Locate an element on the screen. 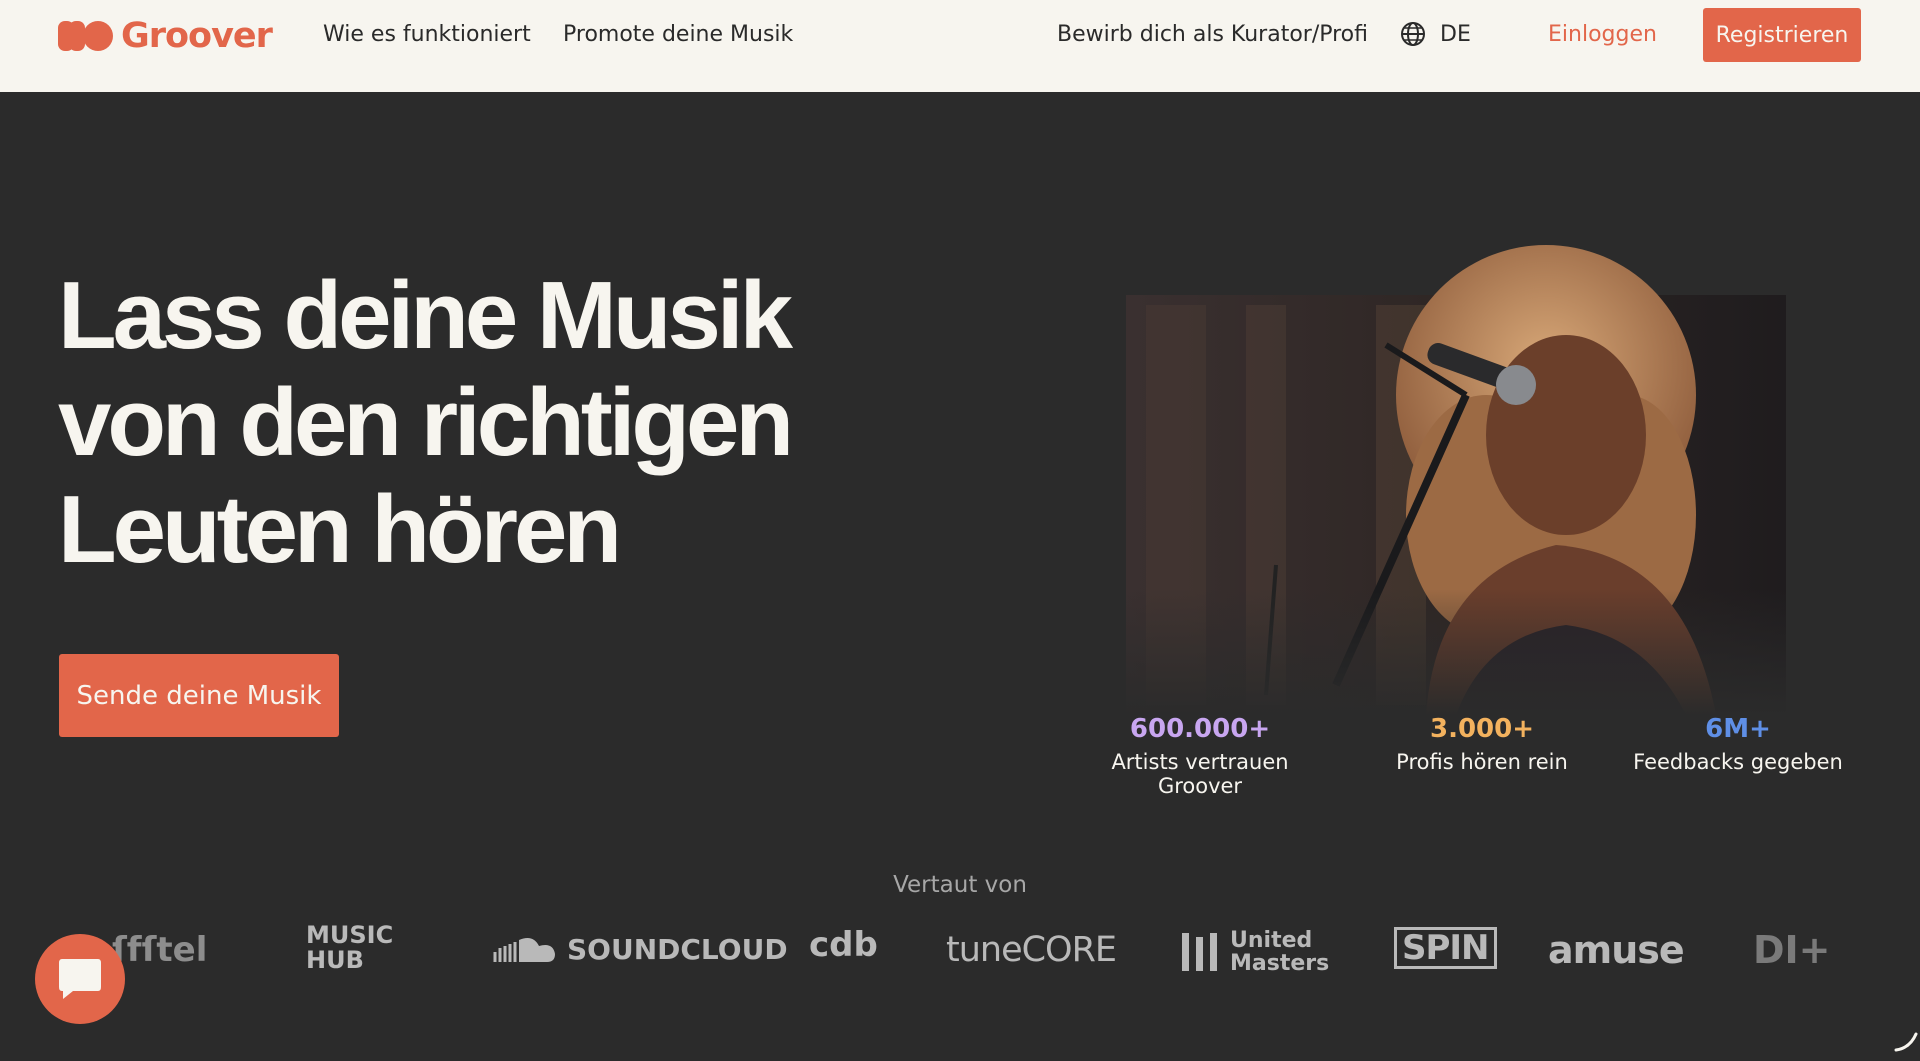  partner-logo-cdbaby: cdb is located at coordinates (843, 945).